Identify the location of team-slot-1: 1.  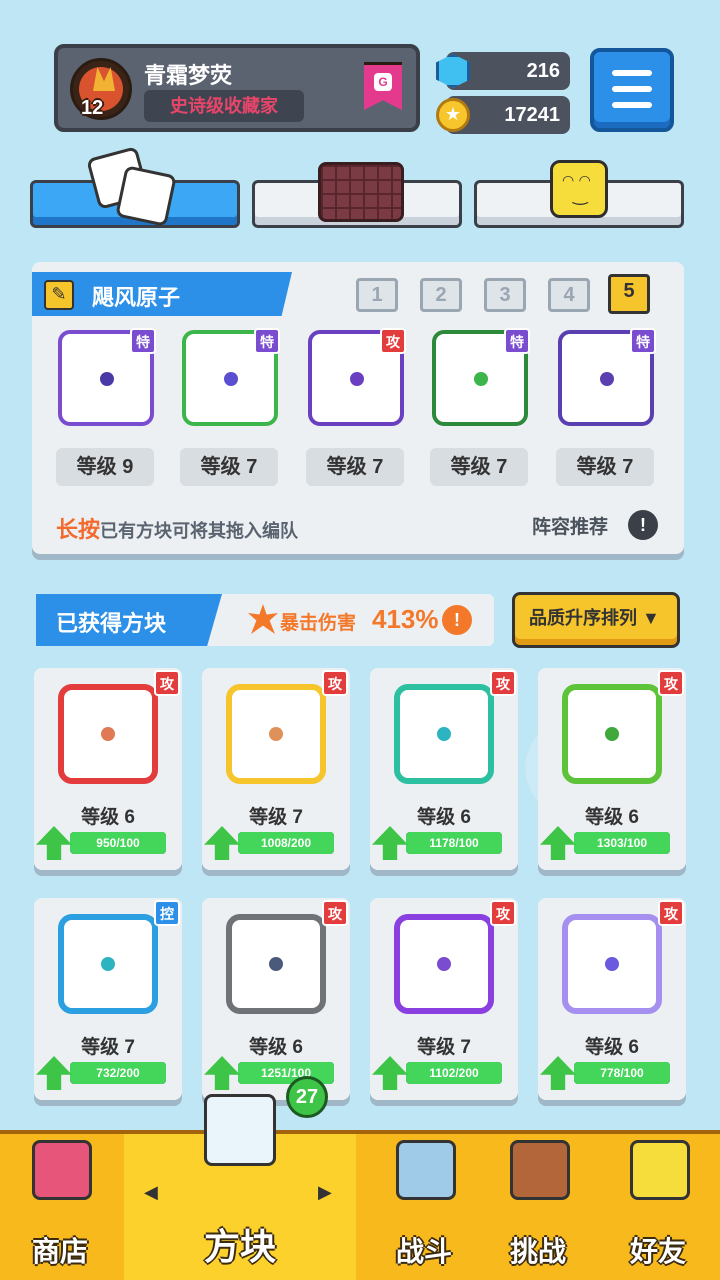
(377, 295).